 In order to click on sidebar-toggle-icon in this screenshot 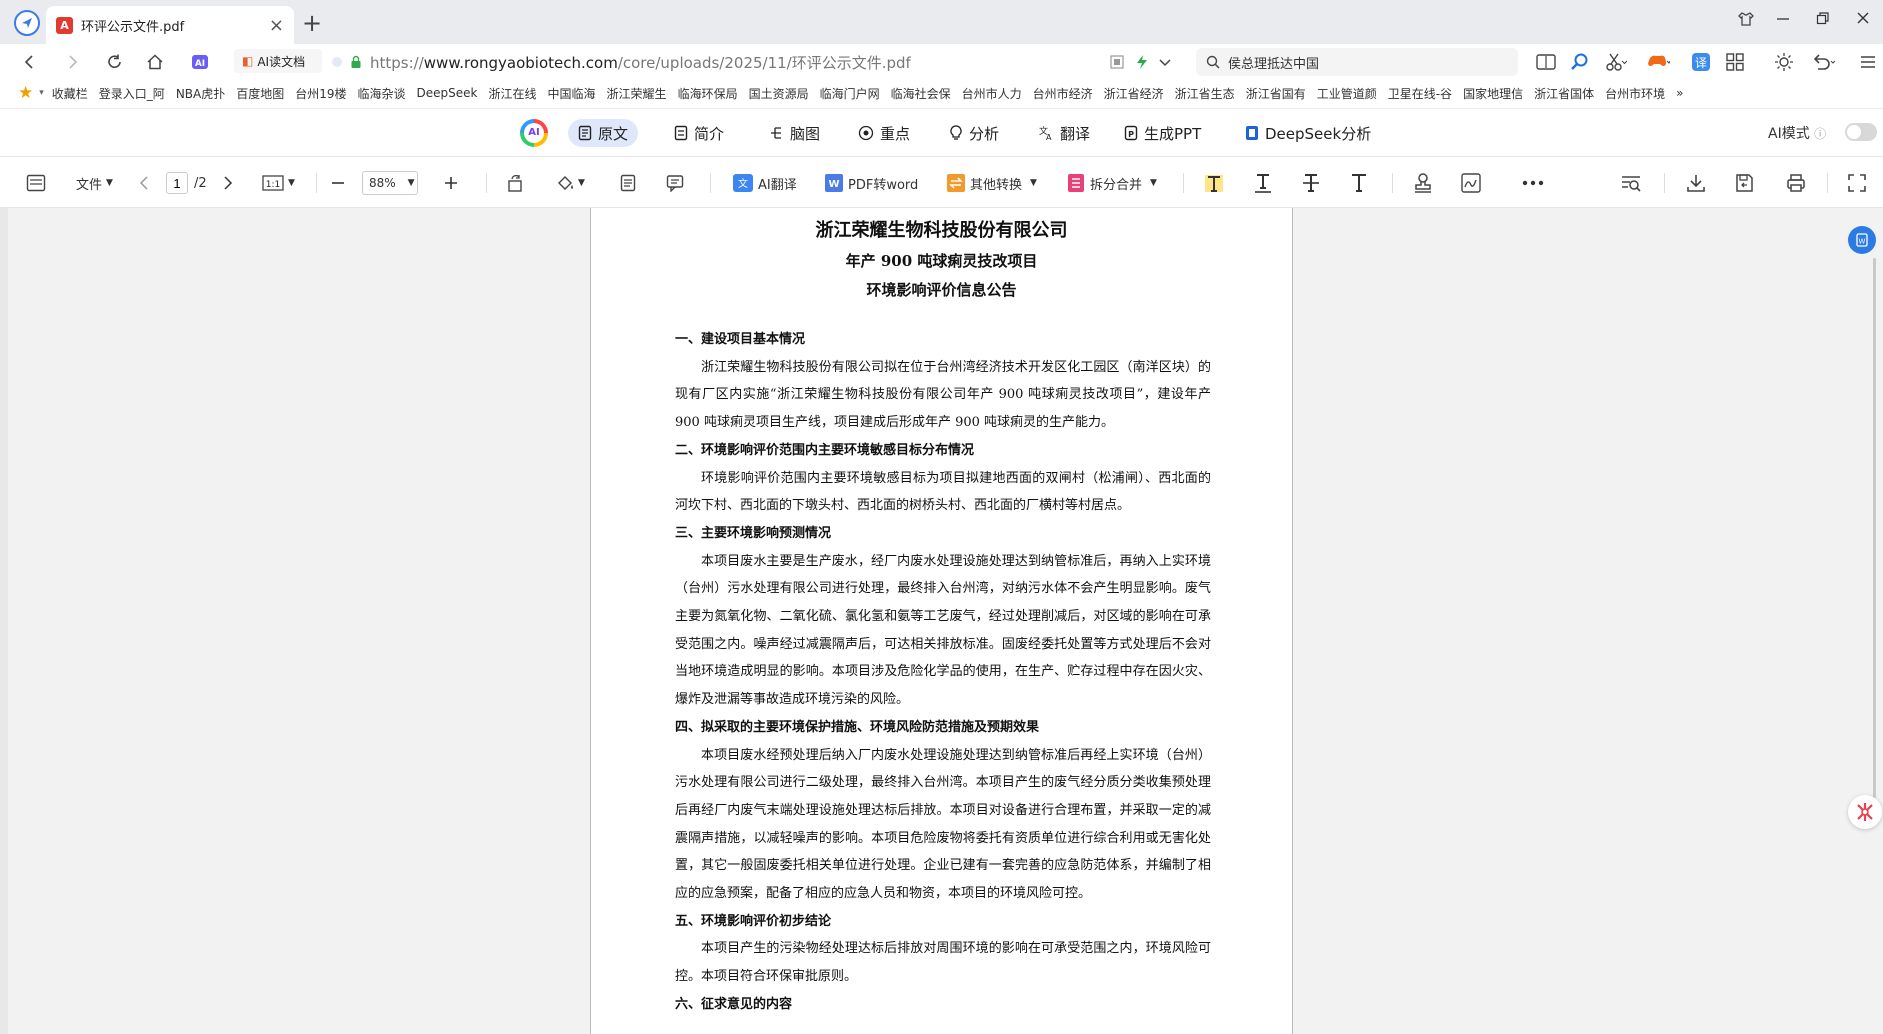, I will do `click(36, 183)`.